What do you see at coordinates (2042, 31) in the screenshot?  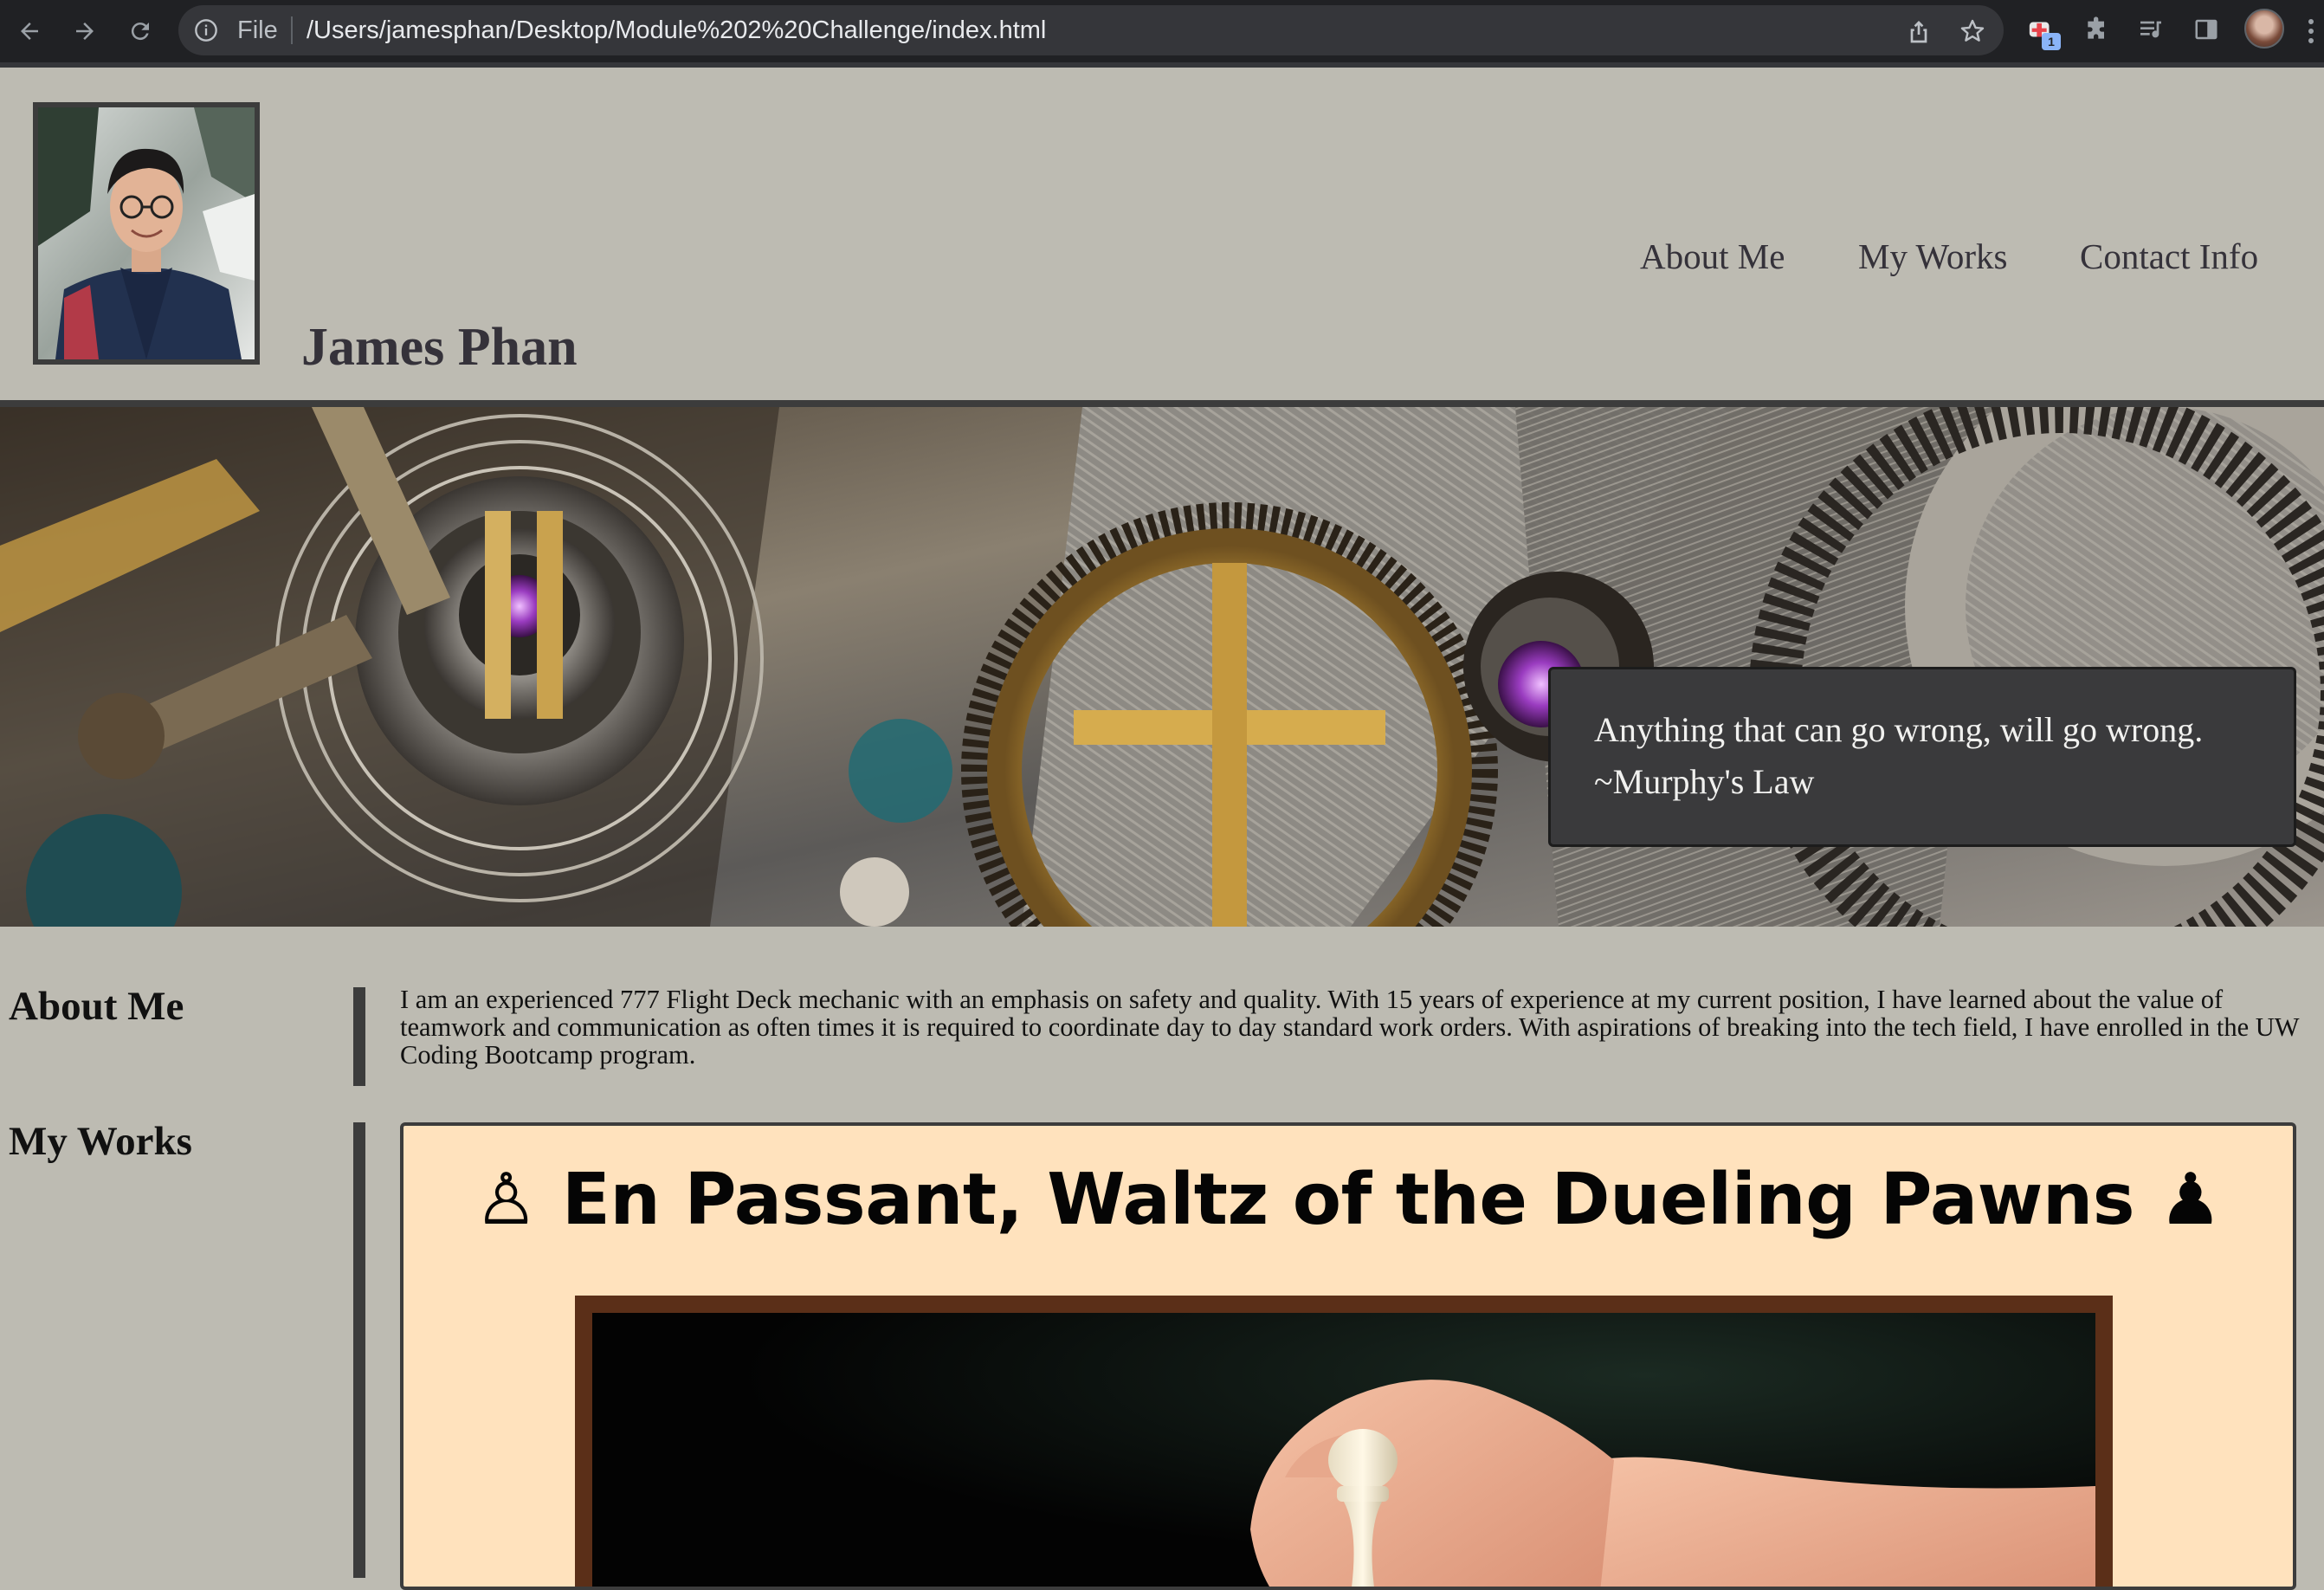 I see `extension-button: 1` at bounding box center [2042, 31].